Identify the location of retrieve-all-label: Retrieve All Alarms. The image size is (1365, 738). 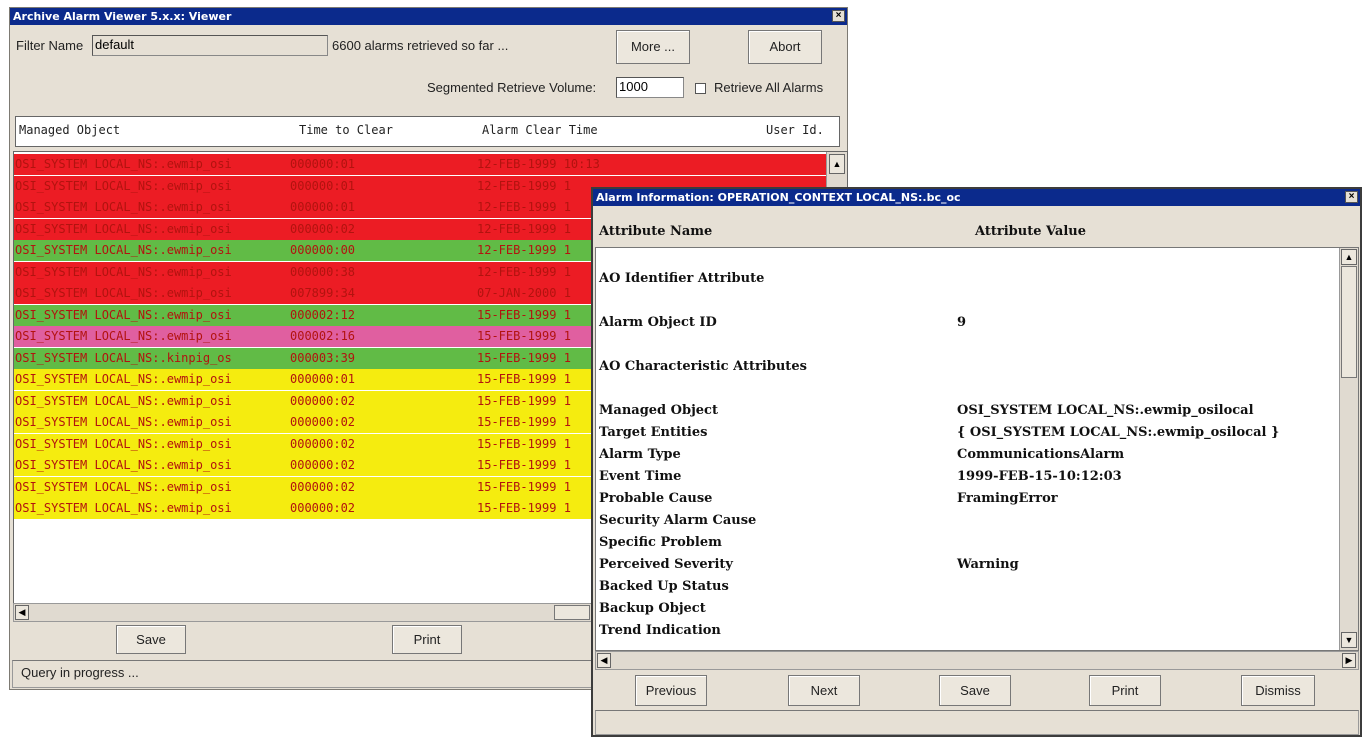
(769, 87).